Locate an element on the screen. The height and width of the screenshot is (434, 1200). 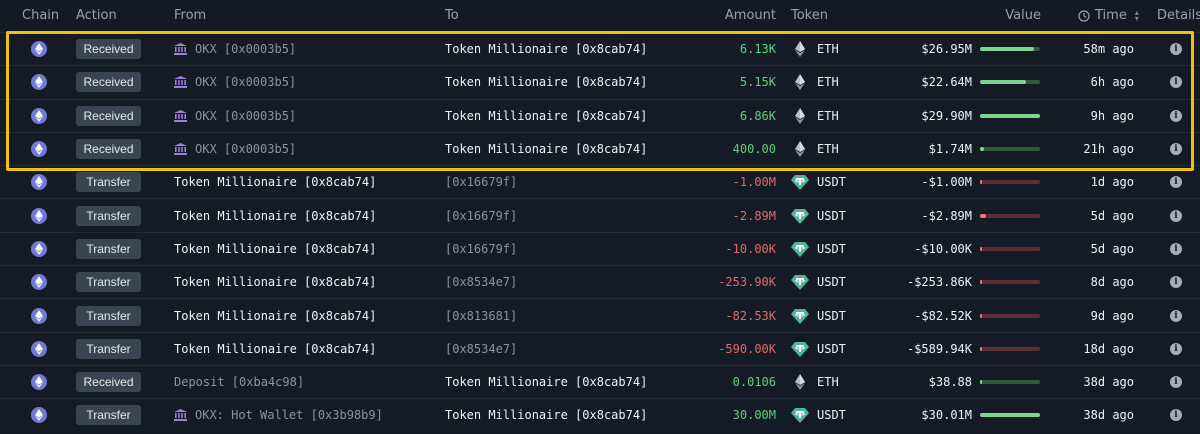
amount: 30.00M is located at coordinates (754, 415).